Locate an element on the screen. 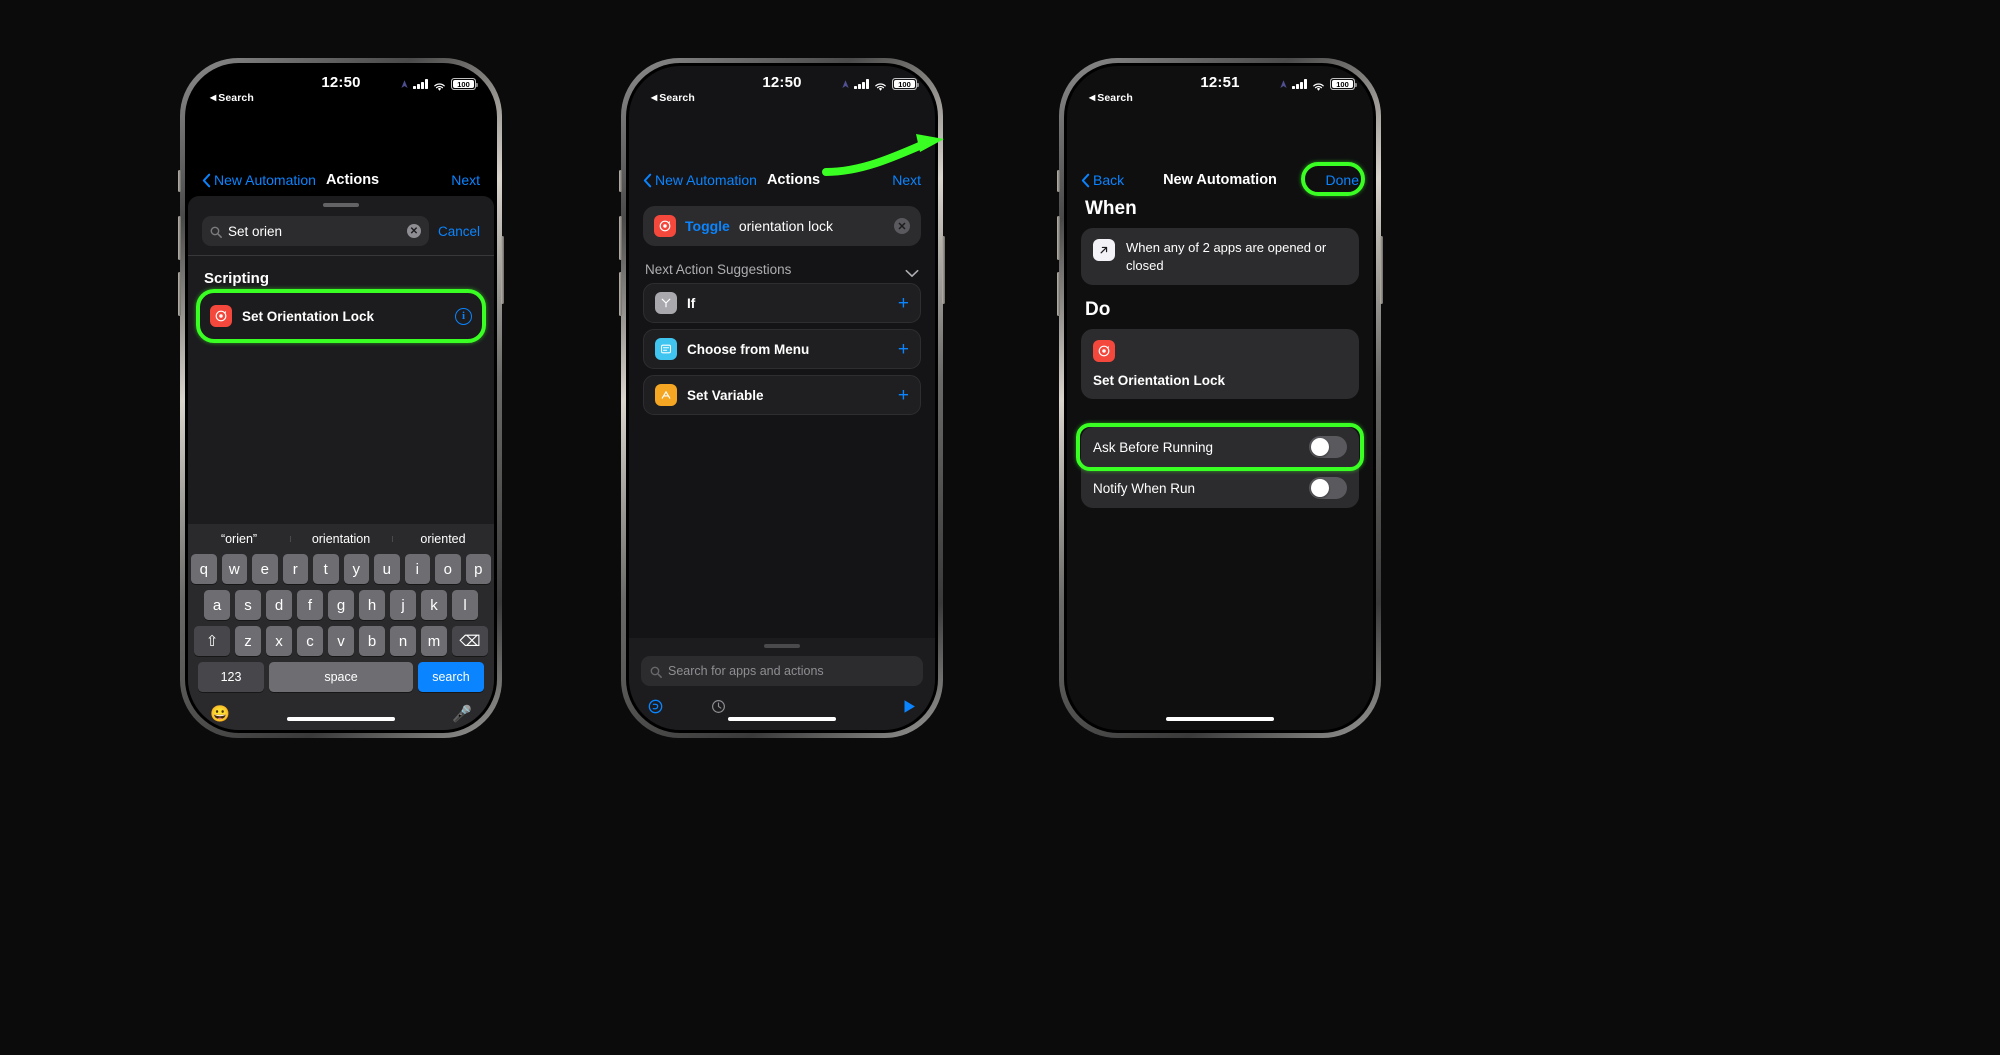 The image size is (2000, 1055). prediction-2: oriented is located at coordinates (443, 539).